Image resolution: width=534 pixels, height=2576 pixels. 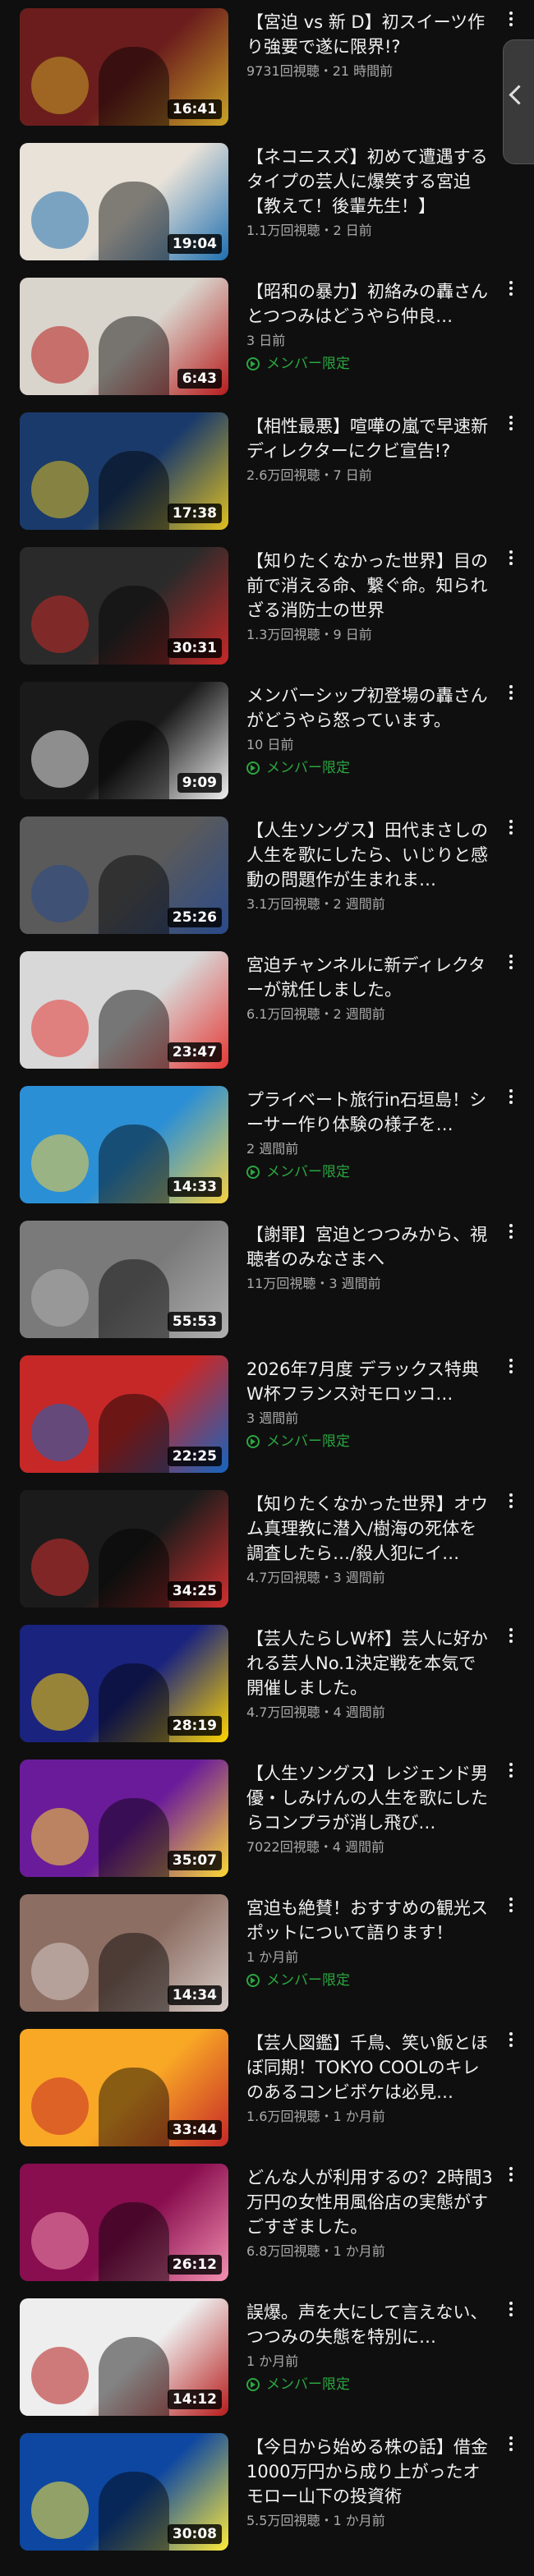 I want to click on video-thumbnail: 30:08, so click(x=124, y=2492).